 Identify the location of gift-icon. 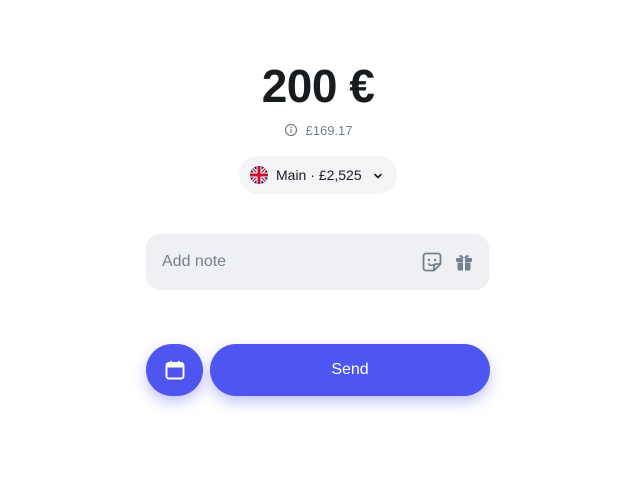
(464, 262).